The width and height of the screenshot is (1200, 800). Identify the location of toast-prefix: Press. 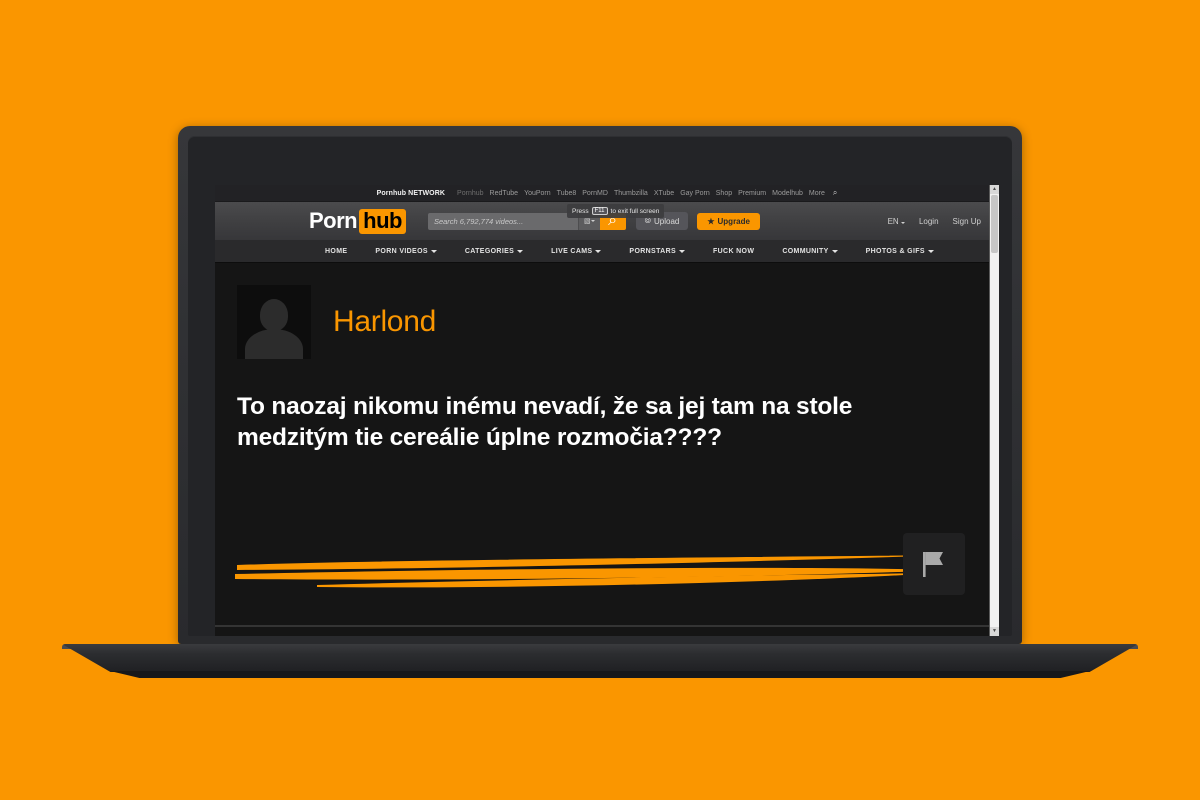
(580, 211).